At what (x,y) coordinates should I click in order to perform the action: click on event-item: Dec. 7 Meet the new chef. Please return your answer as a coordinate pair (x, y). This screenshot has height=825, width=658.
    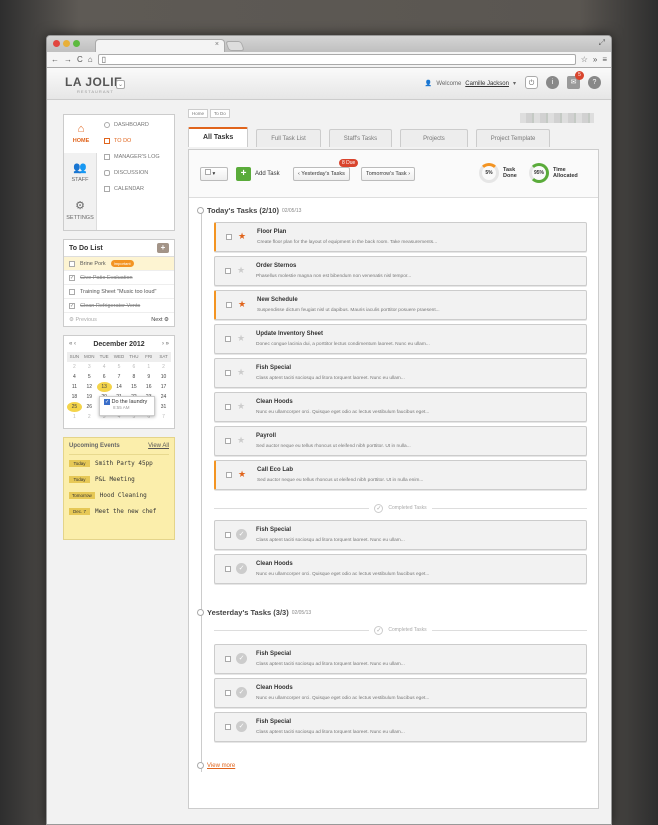
    Looking at the image, I should click on (119, 511).